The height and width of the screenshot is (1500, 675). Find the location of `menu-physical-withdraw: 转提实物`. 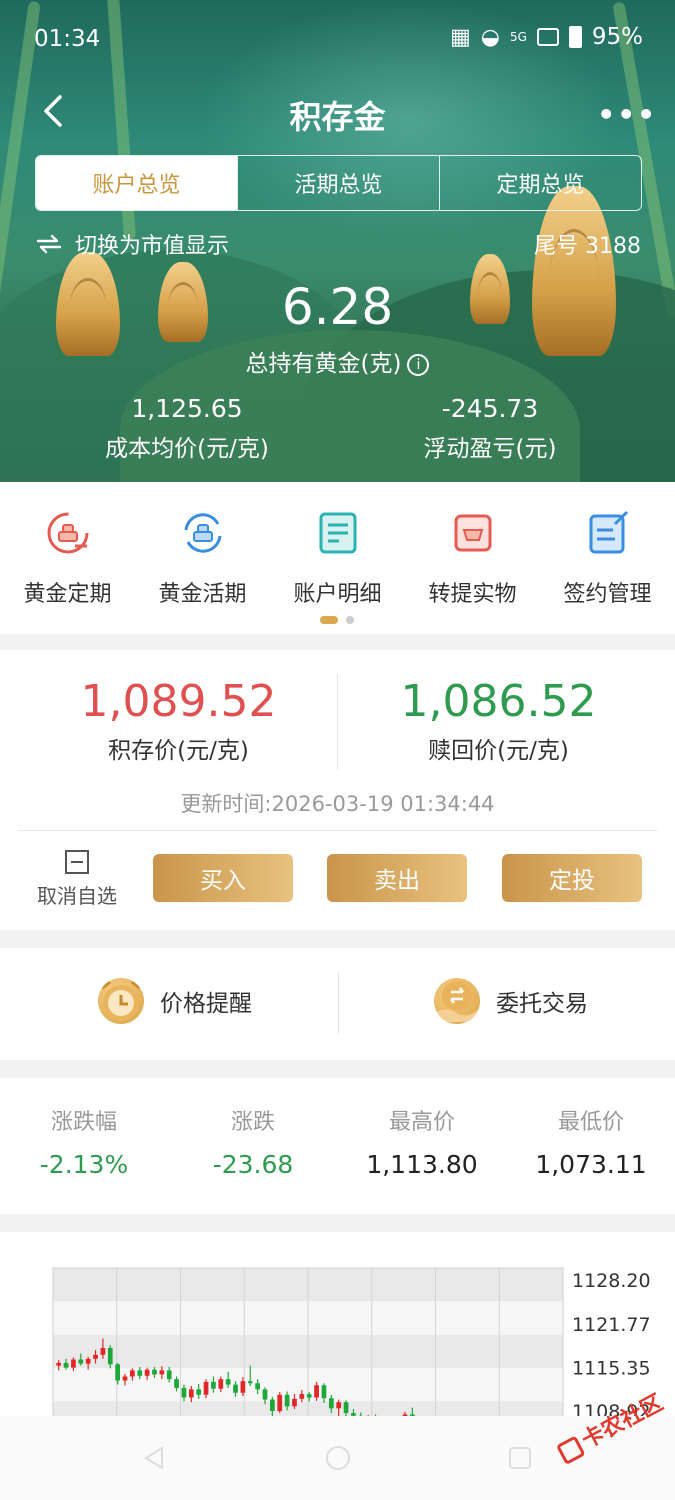

menu-physical-withdraw: 转提实物 is located at coordinates (472, 559).